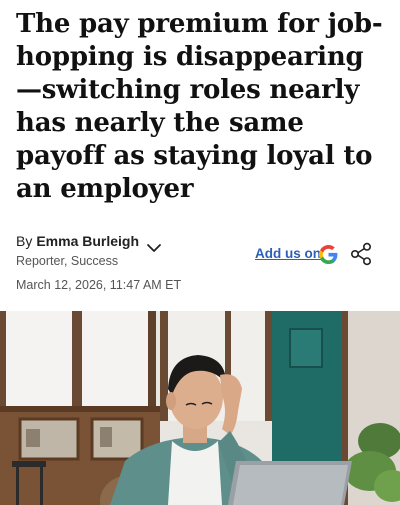 The width and height of the screenshot is (400, 505). I want to click on author-name: Emma Burleigh, so click(87, 241).